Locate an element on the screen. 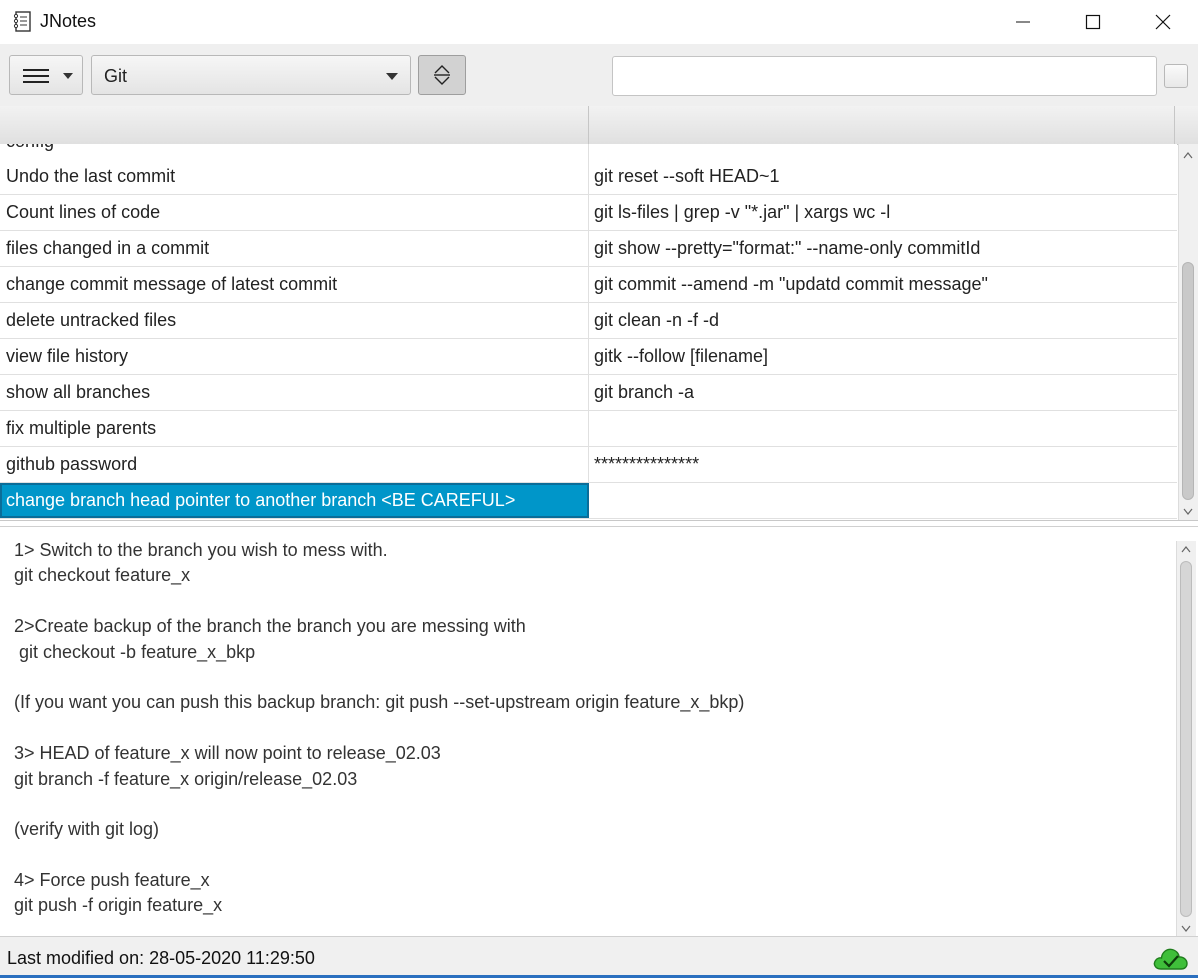 The width and height of the screenshot is (1198, 978). expand-collapse-button is located at coordinates (442, 75).